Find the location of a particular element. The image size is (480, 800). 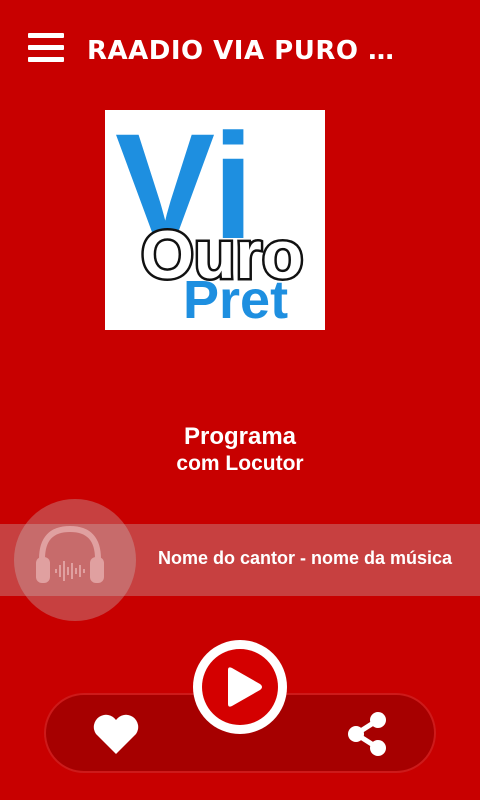

play-button is located at coordinates (240, 687).